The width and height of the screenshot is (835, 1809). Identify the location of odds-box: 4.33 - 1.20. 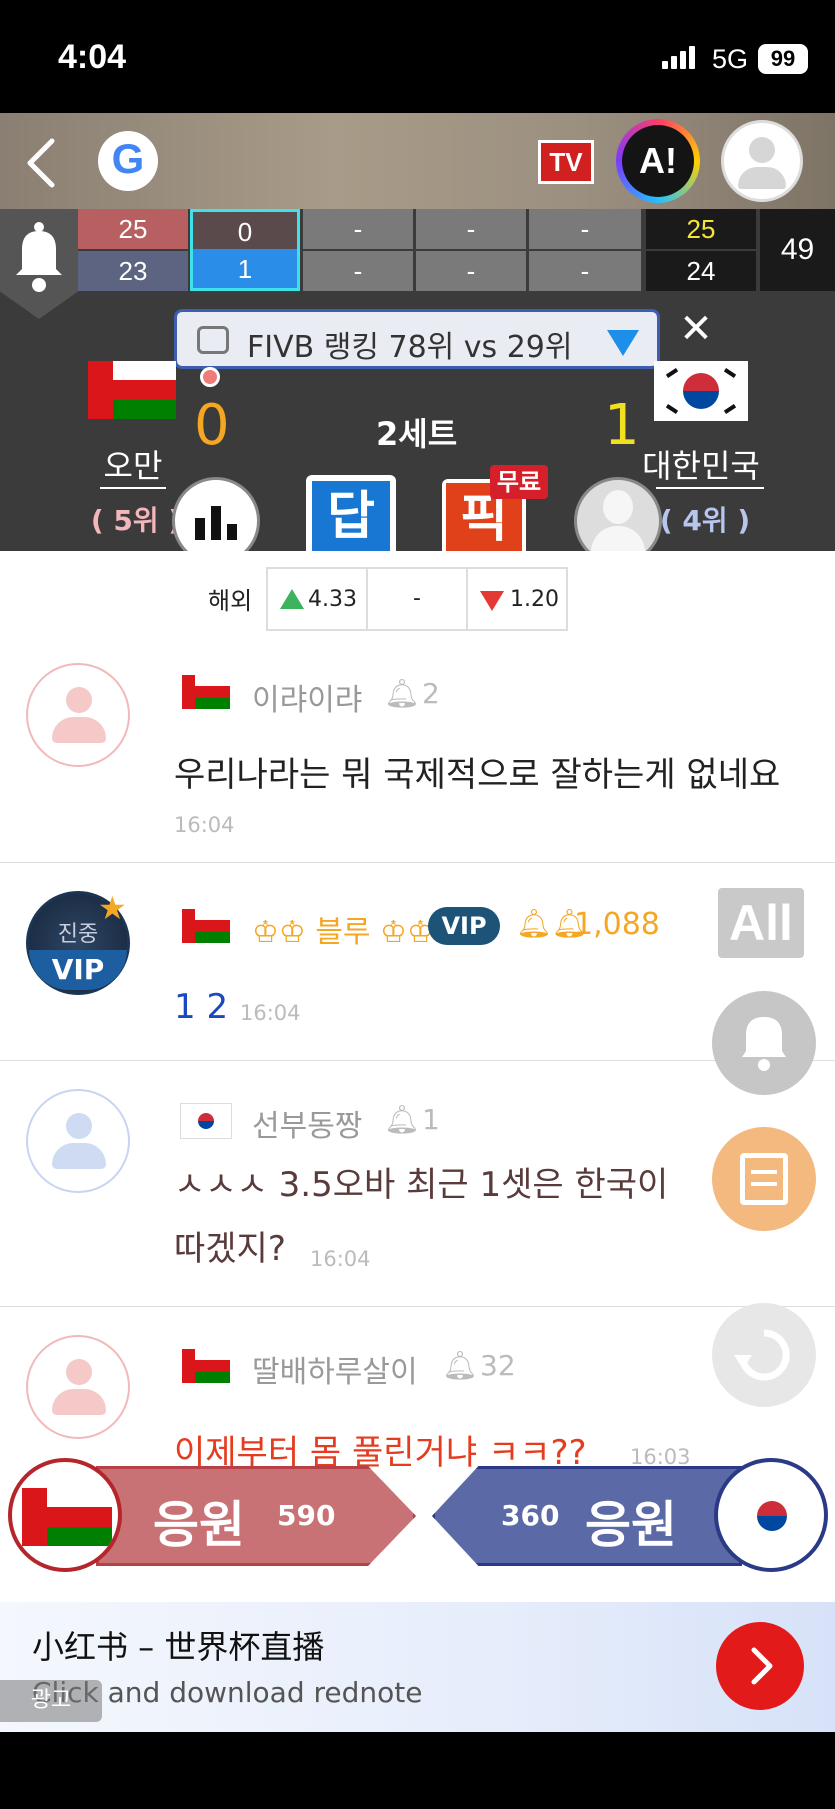
(417, 599).